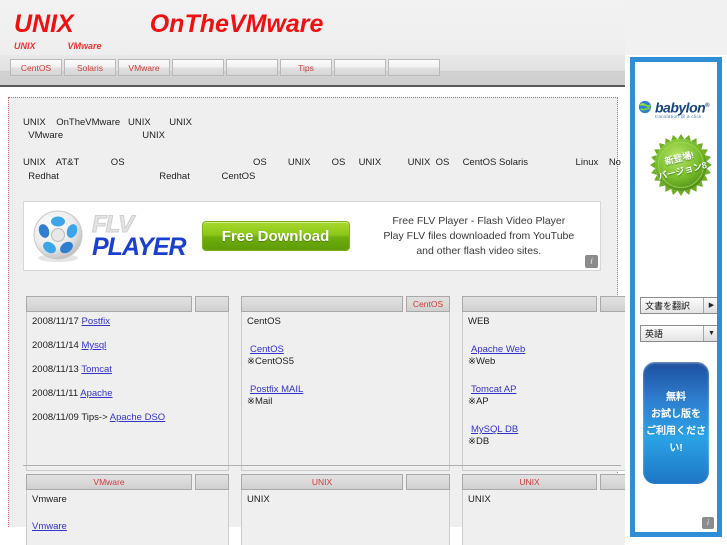 Image resolution: width=727 pixels, height=545 pixels. Describe the element at coordinates (529, 304) in the screenshot. I see `content-header-web` at that location.